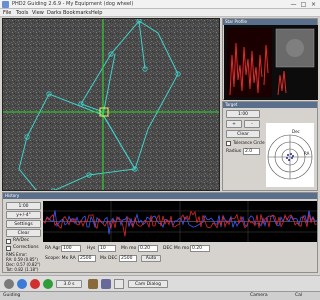 The width and height of the screenshot is (320, 300). Describe the element at coordinates (252, 124) in the screenshot. I see `zoom-out-button: -` at that location.